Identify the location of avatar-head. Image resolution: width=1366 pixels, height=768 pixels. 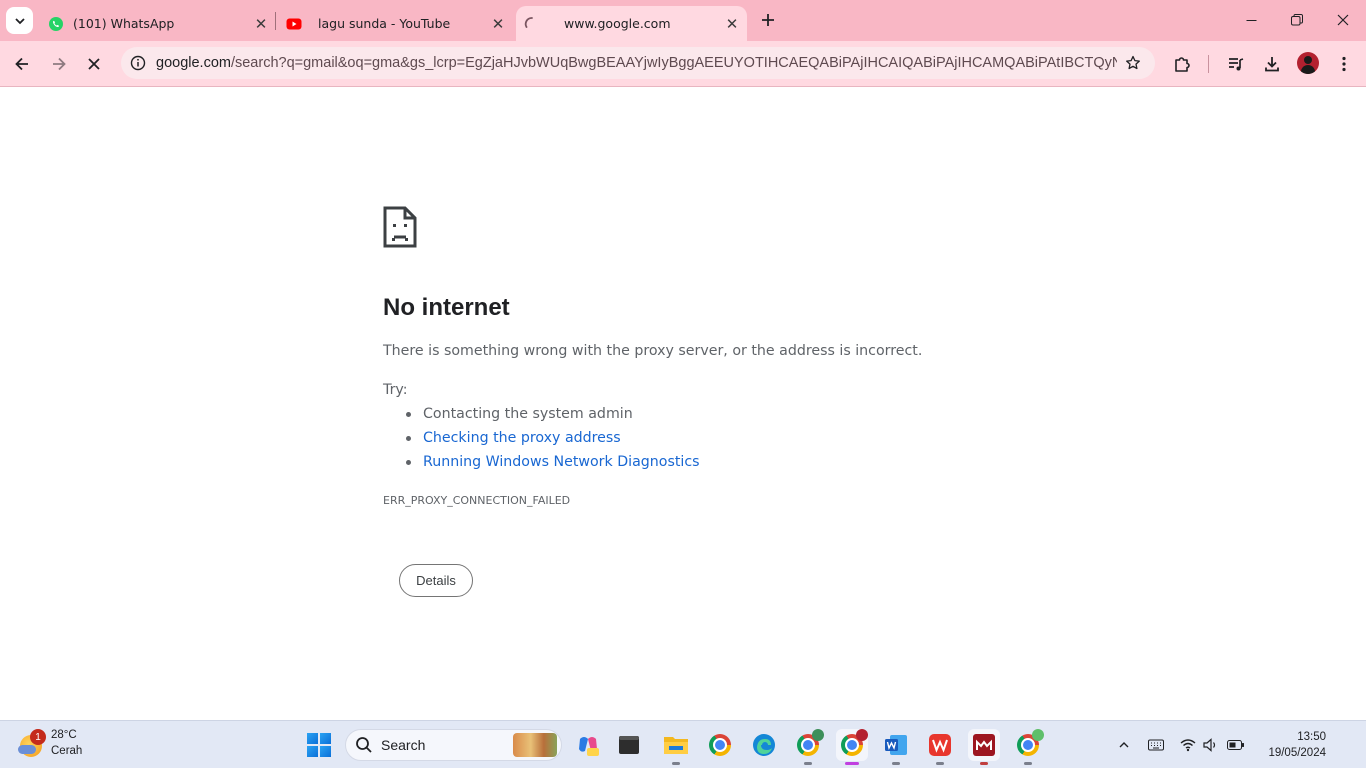
(1308, 60).